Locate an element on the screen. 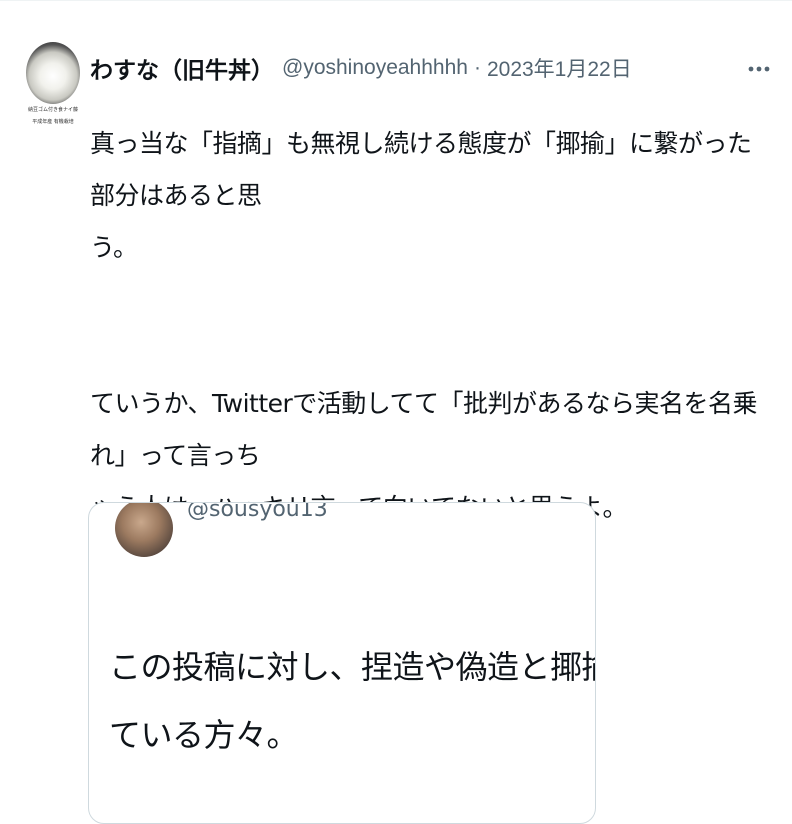 This screenshot has height=824, width=792. tweet-header: わすな（旧牛丼） @yoshinoyeahhhhh · 2023年1月22日 is located at coordinates (361, 68).